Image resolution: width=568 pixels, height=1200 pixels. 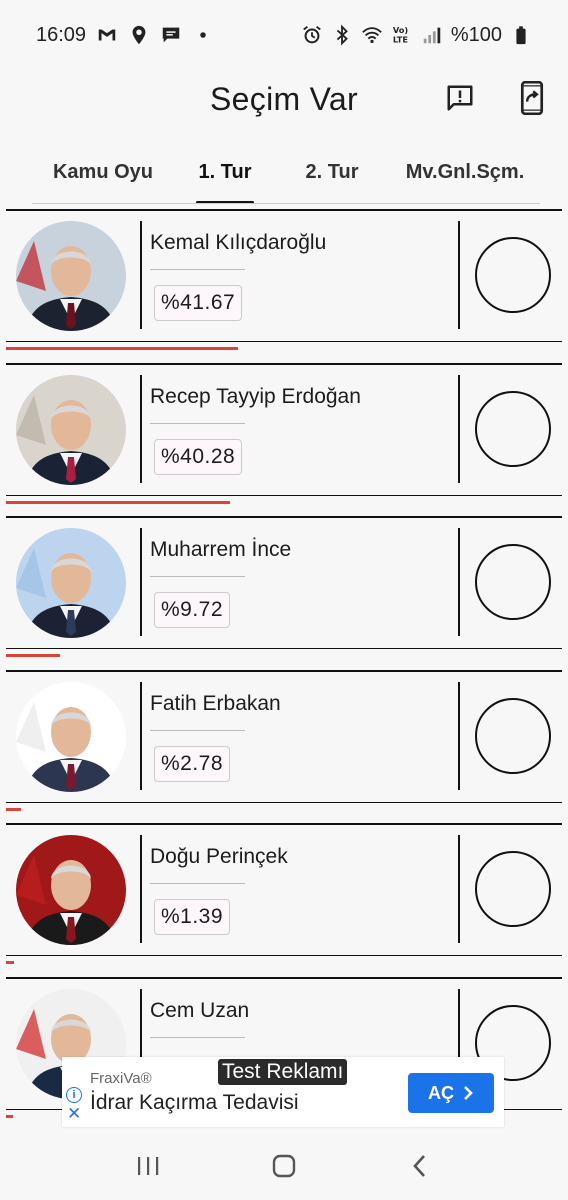 I want to click on app-bar: Seçim Var, so click(x=284, y=99).